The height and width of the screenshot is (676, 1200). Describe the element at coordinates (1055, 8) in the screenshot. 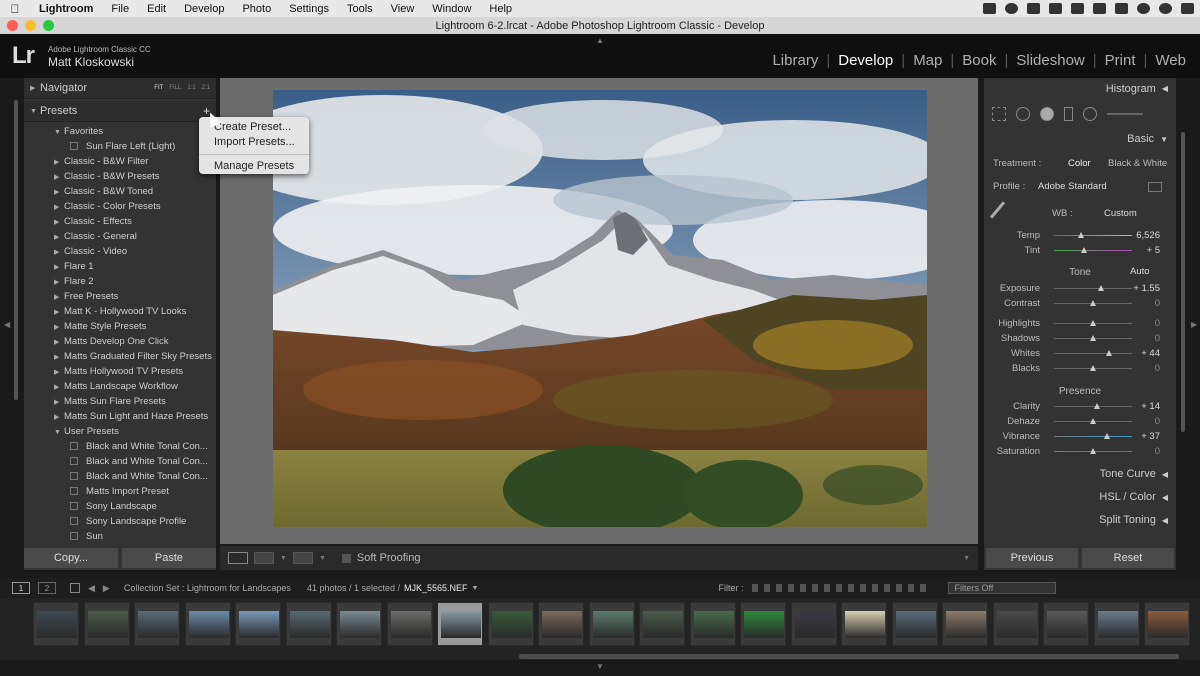

I see `evernote-icon` at that location.